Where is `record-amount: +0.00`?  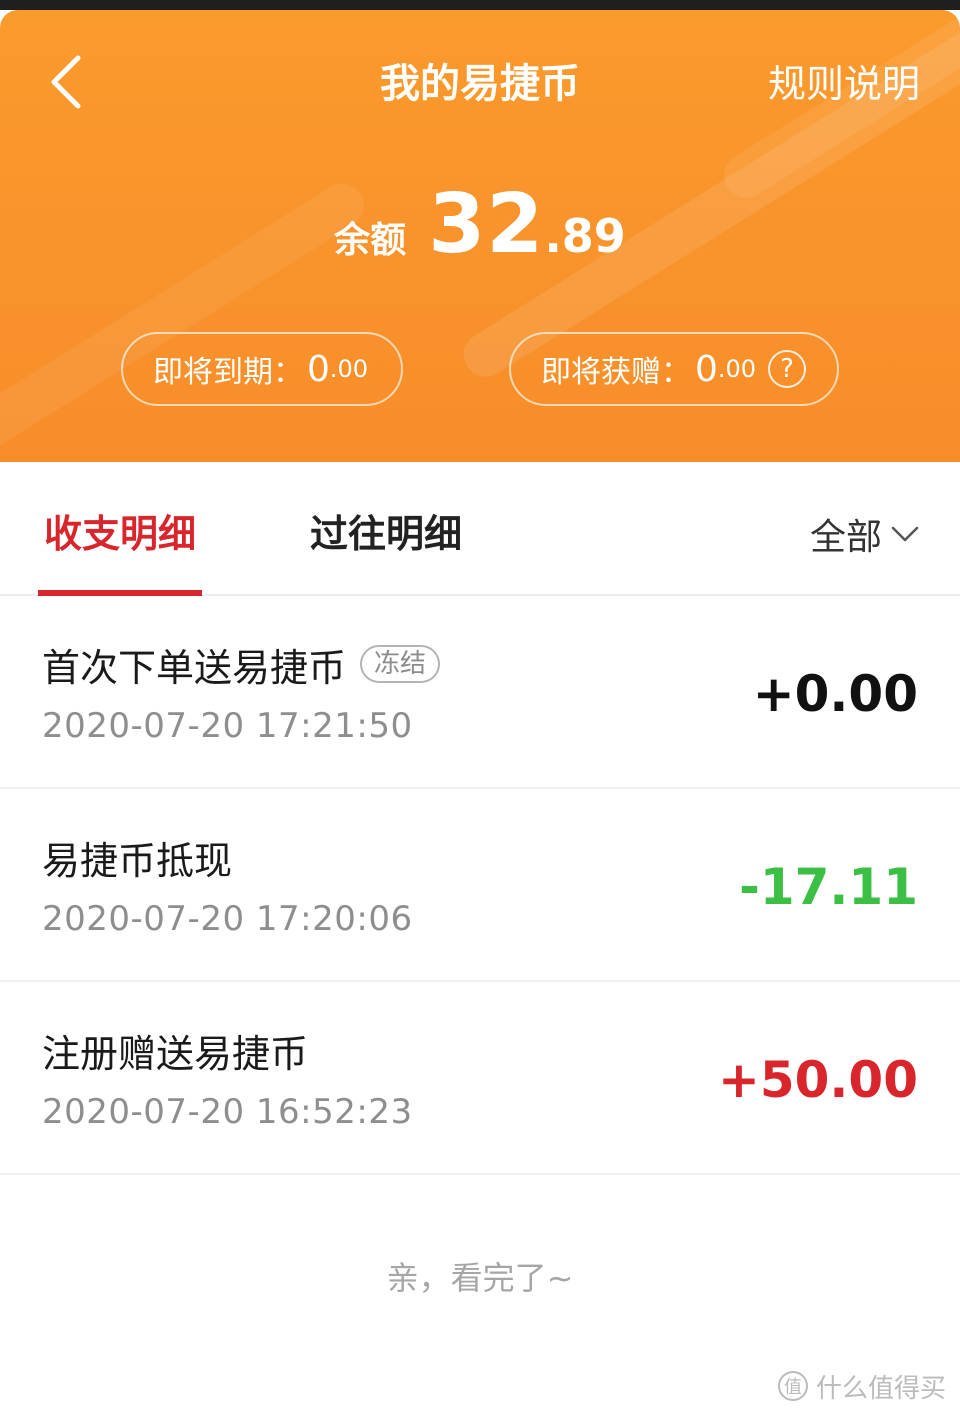
record-amount: +0.00 is located at coordinates (835, 694).